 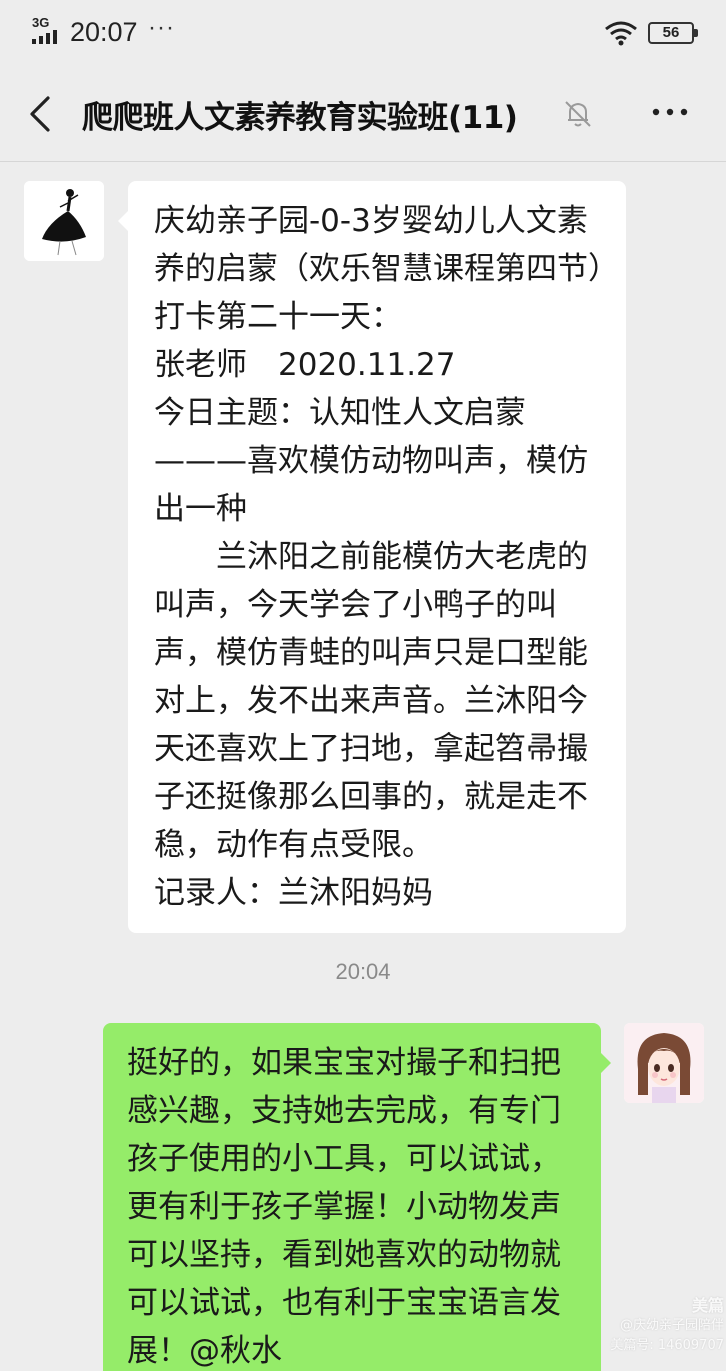 I want to click on watermark-line2: 美篇号: 14609707, so click(x=667, y=1345).